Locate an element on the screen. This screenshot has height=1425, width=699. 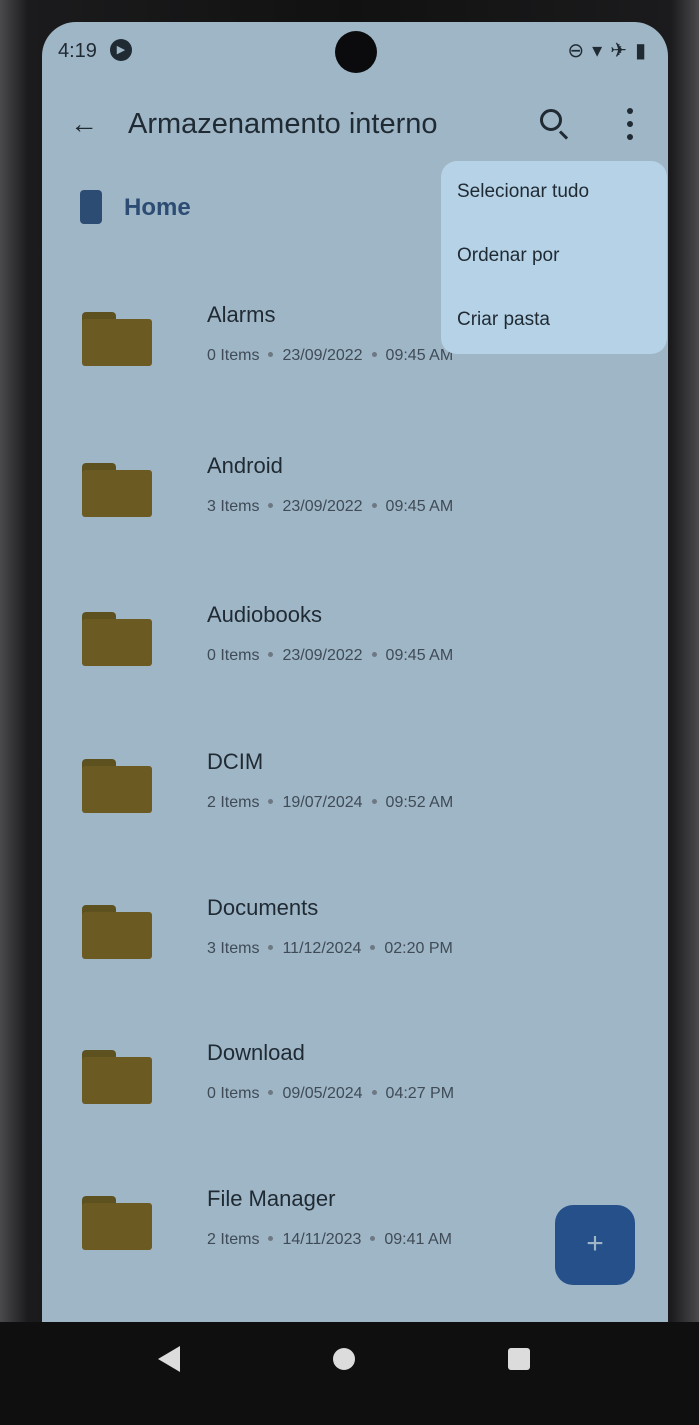
front-camera is located at coordinates (356, 52).